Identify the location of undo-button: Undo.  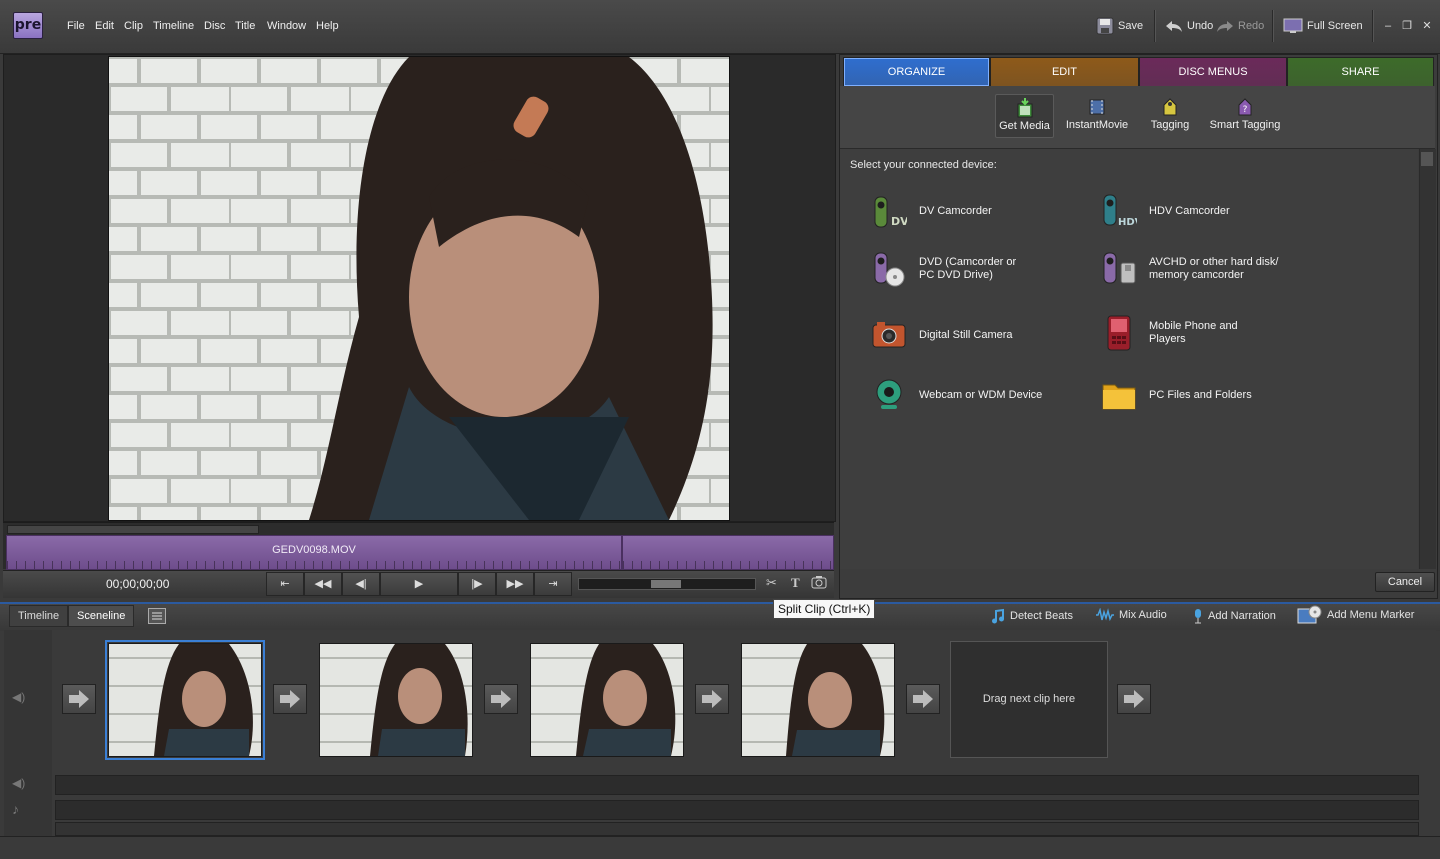
(1189, 26).